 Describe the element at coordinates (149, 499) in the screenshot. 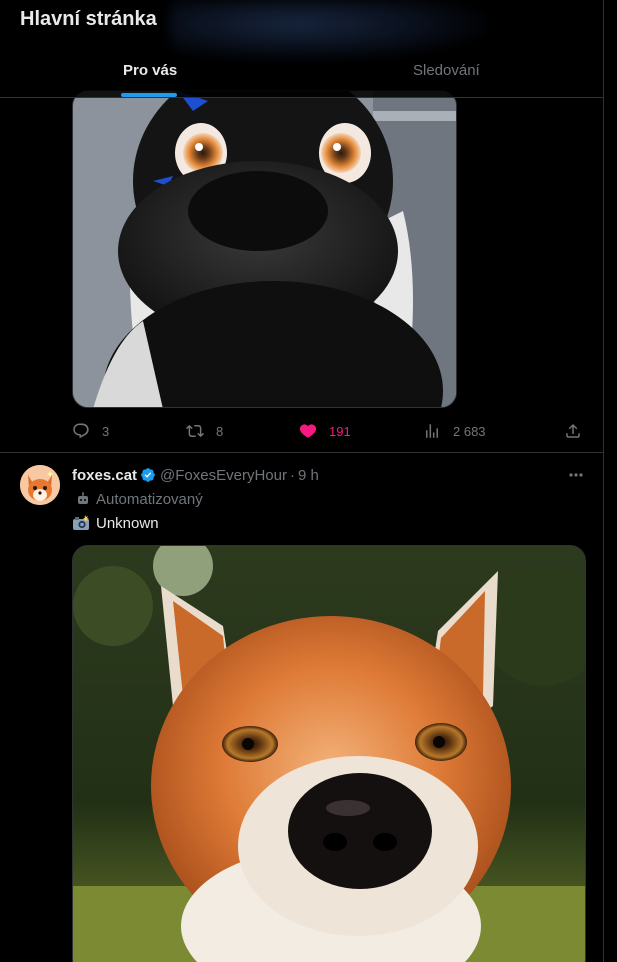

I see `automated-label-text: Automatizovaný` at that location.